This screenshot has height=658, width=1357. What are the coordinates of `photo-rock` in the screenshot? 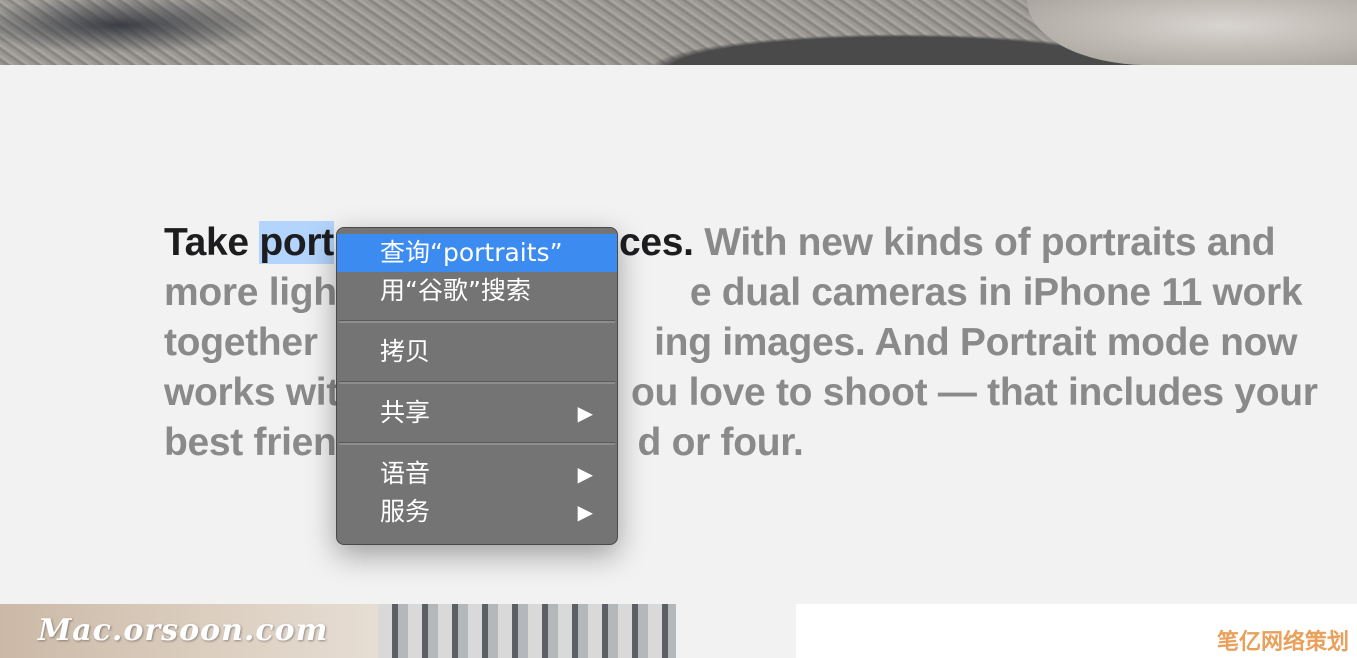 It's located at (1192, 32).